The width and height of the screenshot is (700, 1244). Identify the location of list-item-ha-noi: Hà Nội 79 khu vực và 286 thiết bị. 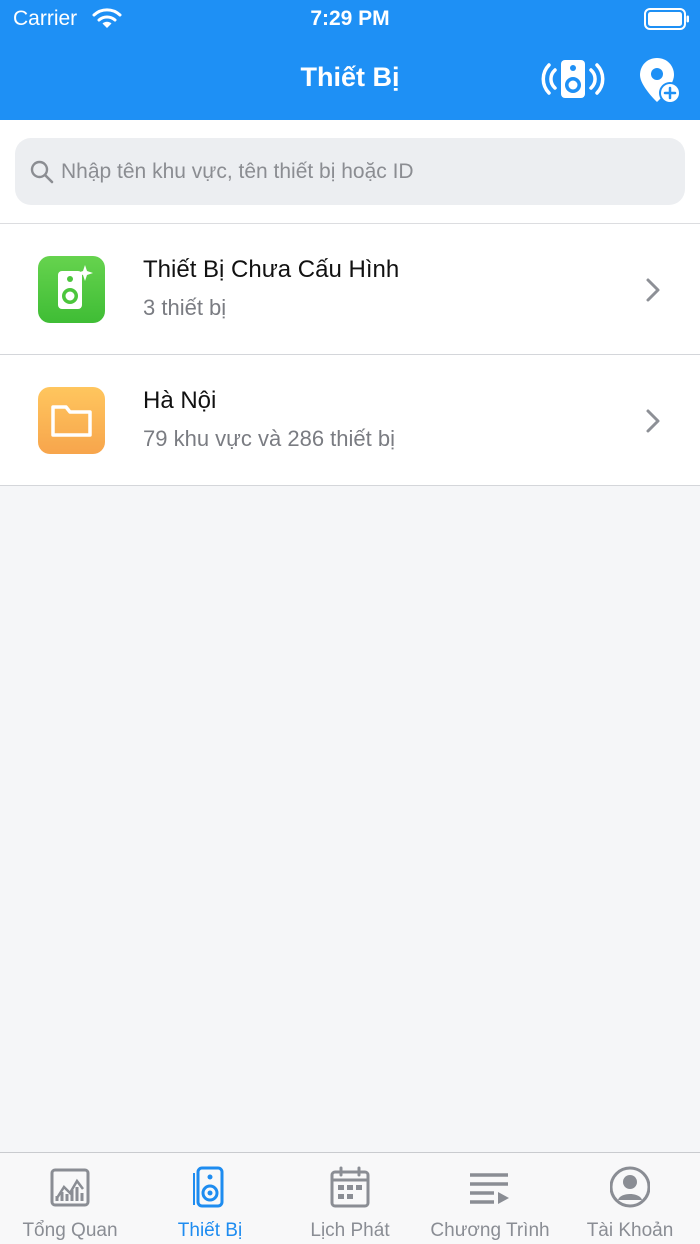
(350, 420).